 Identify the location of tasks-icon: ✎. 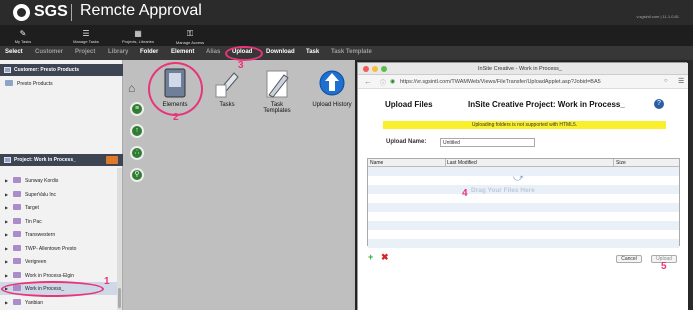
(23, 33).